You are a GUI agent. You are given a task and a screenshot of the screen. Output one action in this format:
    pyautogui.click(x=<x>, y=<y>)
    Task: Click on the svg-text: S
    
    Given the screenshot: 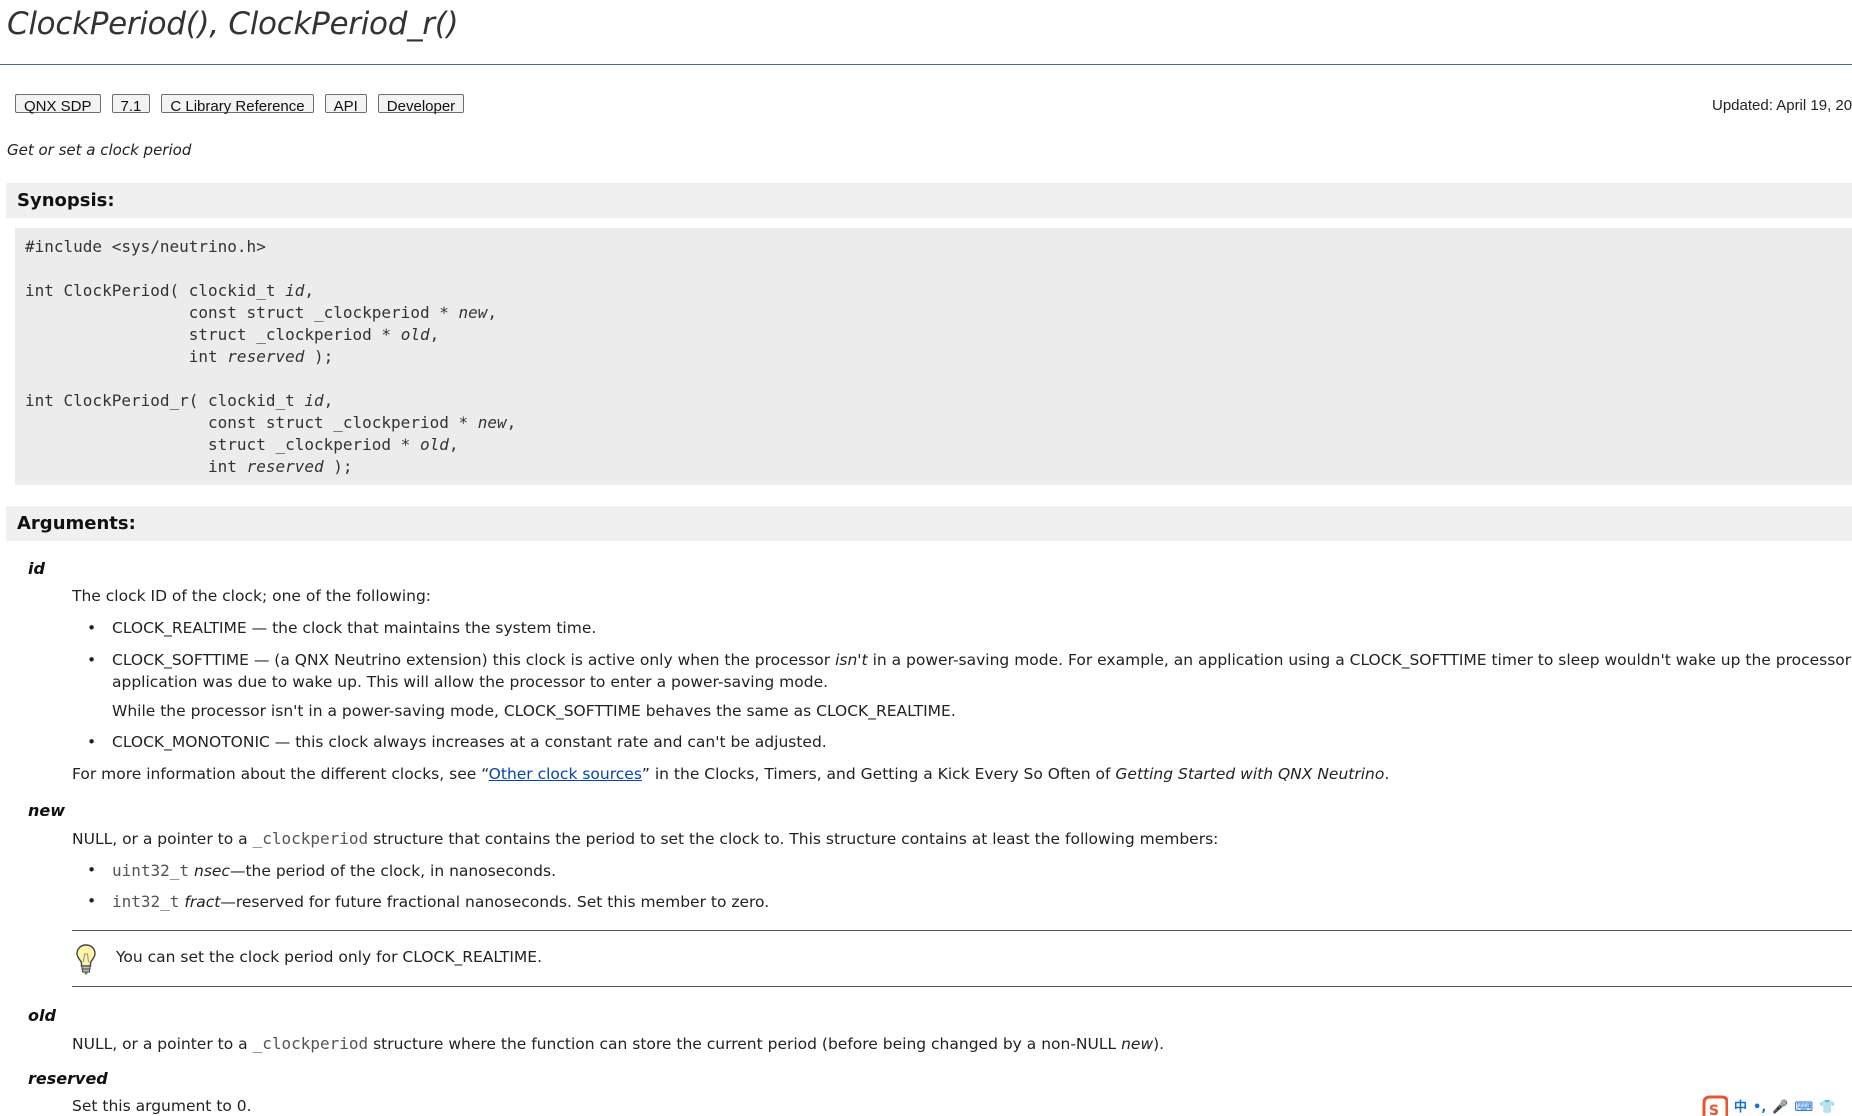 What is the action you would take?
    pyautogui.click(x=1714, y=1109)
    